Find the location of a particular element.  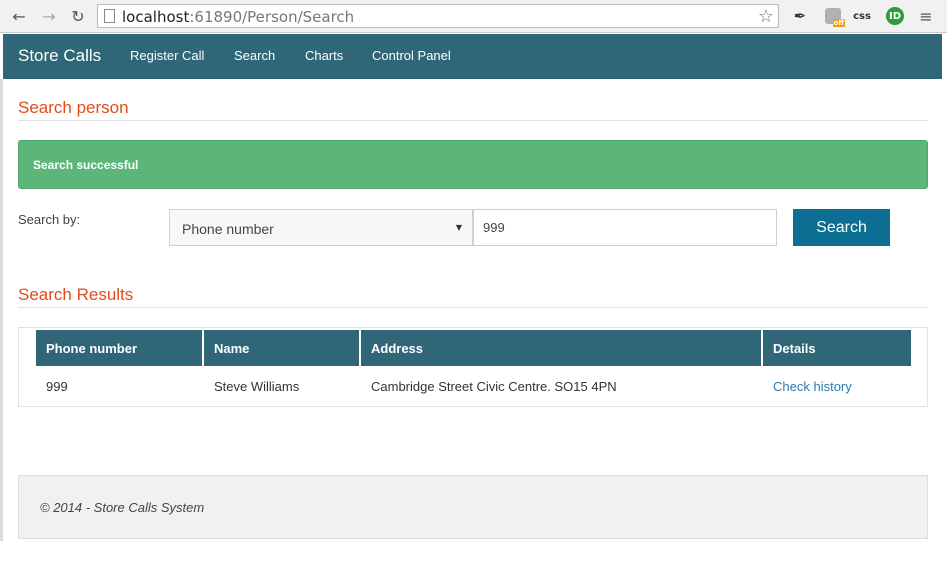

window-edge is located at coordinates (1, 310).